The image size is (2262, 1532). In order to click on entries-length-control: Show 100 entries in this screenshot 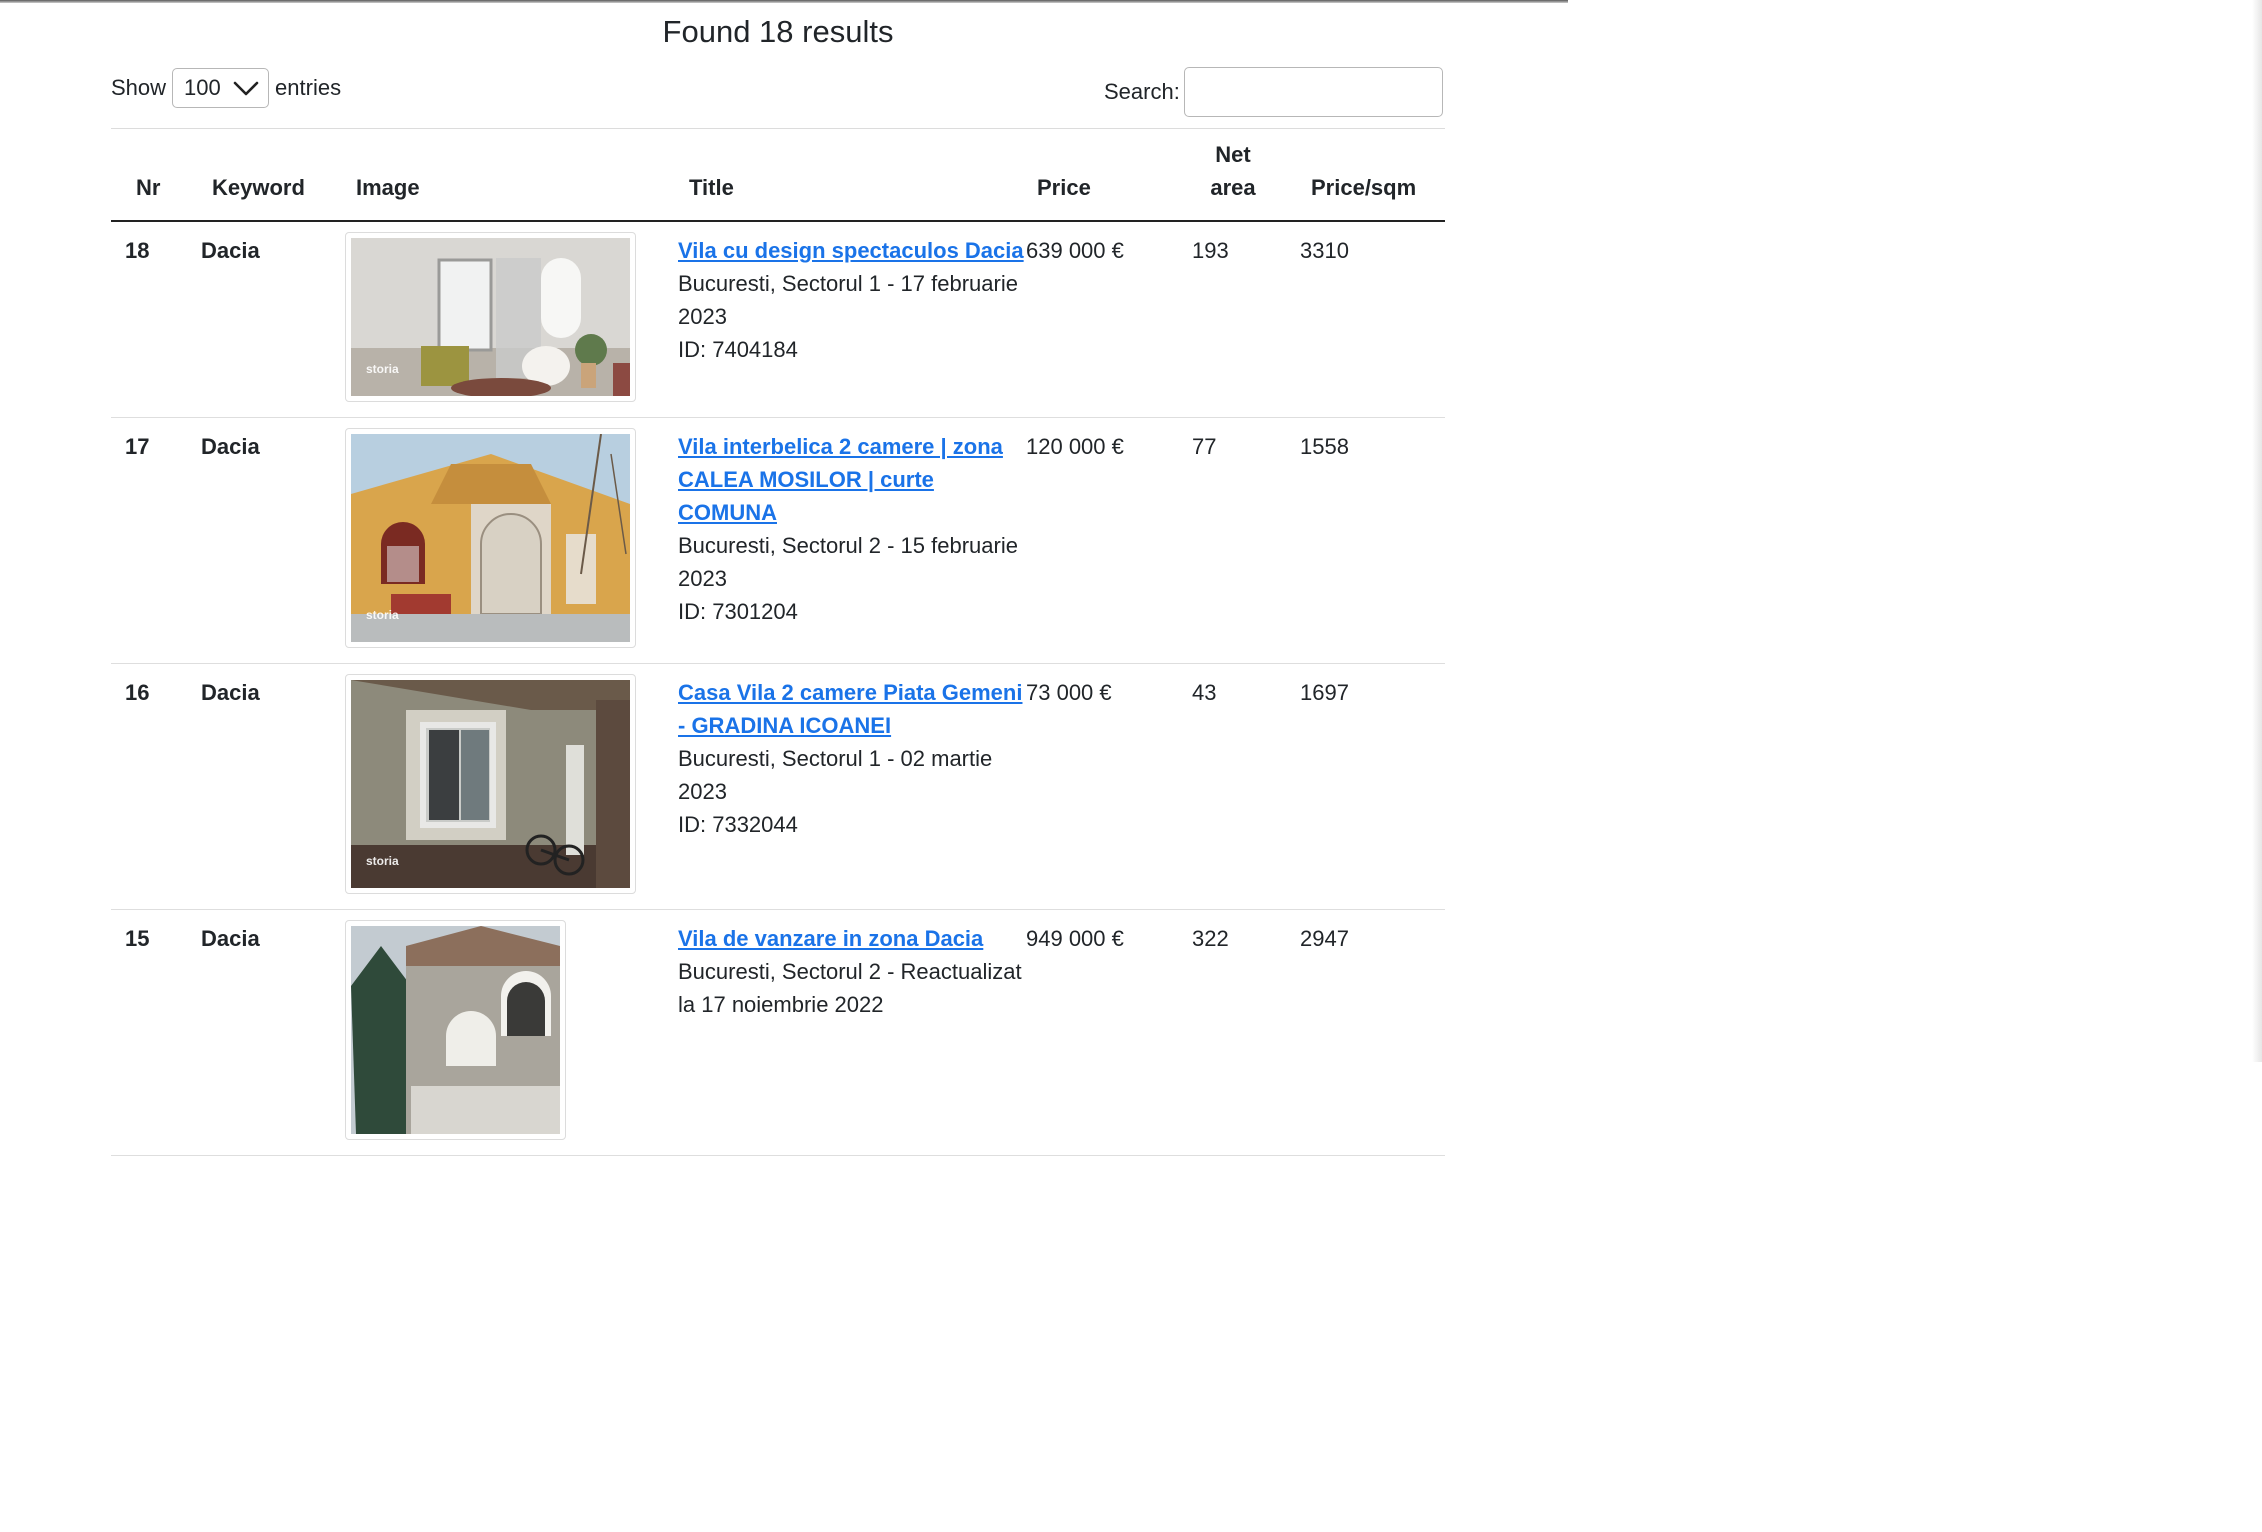, I will do `click(226, 88)`.